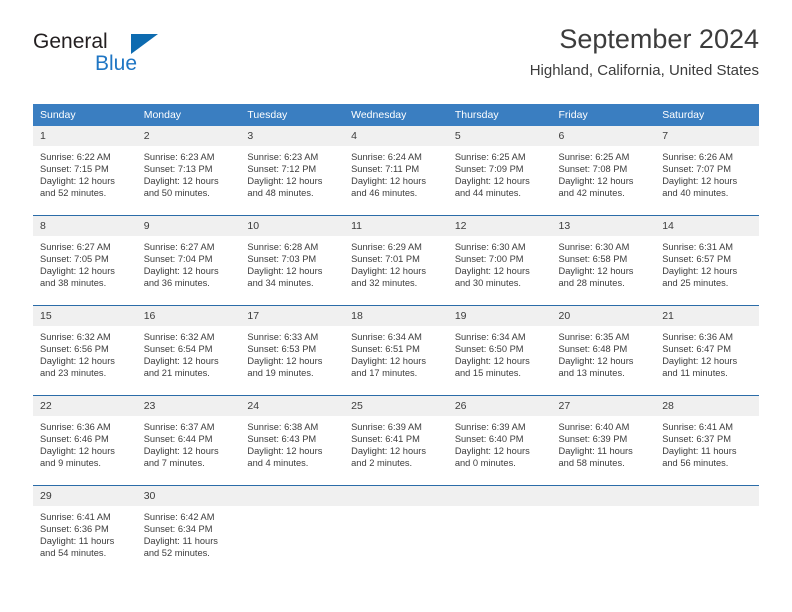 The image size is (792, 612). Describe the element at coordinates (188, 316) in the screenshot. I see `day-number: 16` at that location.